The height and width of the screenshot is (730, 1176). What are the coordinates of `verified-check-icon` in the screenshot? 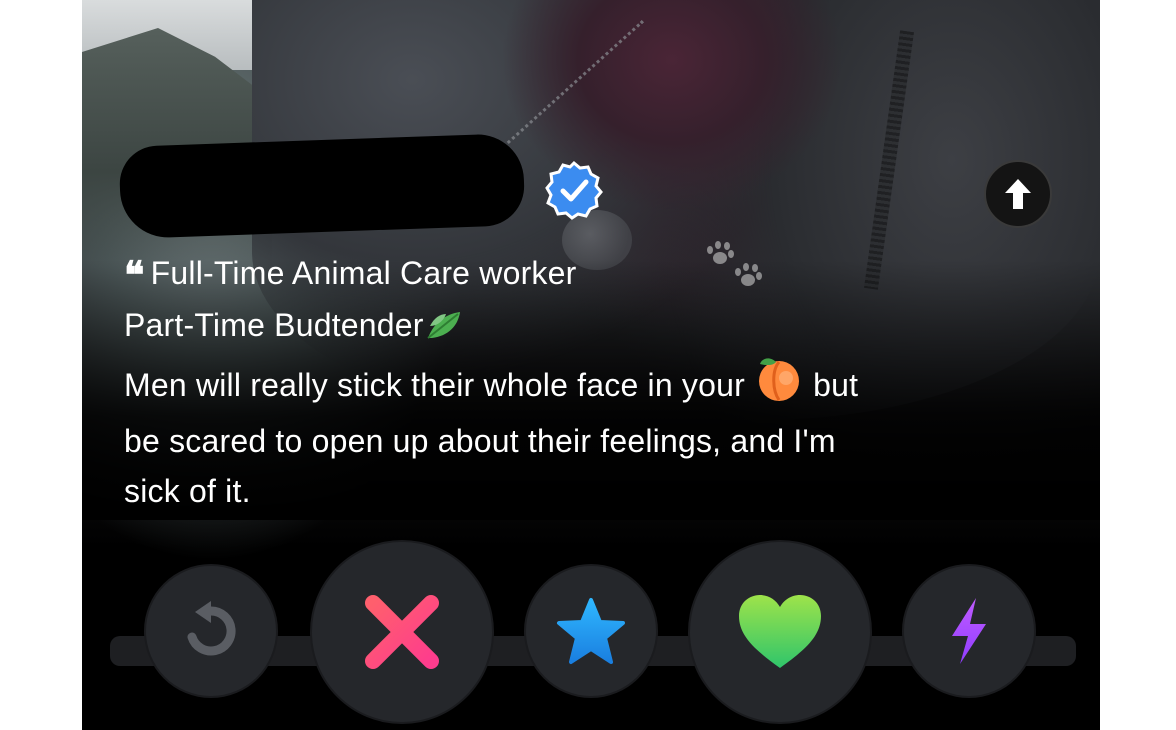 It's located at (574, 190).